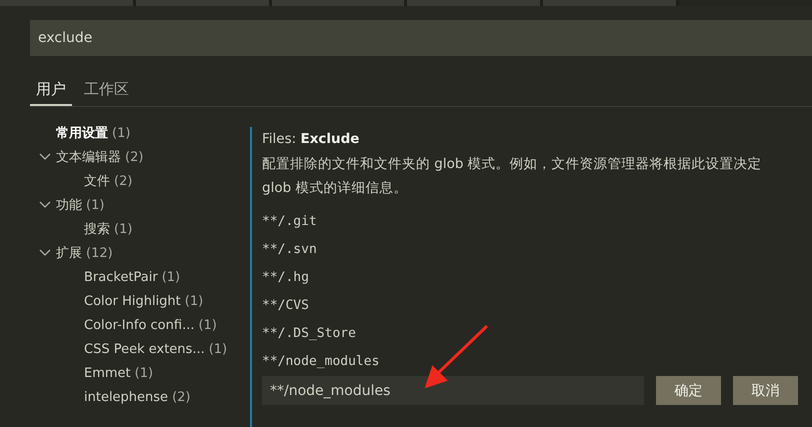 The width and height of the screenshot is (812, 427). Describe the element at coordinates (121, 277) in the screenshot. I see `tree-item: BracketPair` at that location.